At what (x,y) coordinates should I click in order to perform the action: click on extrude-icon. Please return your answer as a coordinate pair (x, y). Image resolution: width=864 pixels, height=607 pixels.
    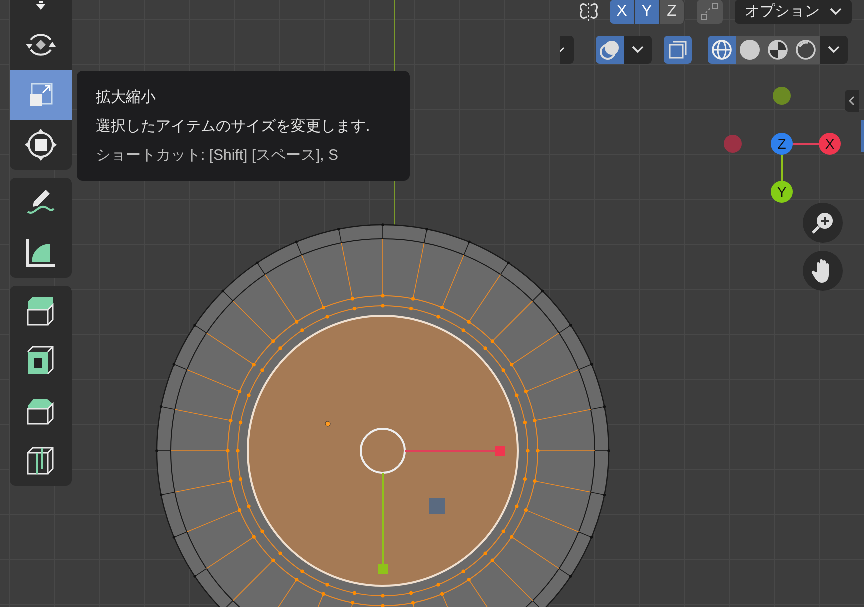
    Looking at the image, I should click on (41, 311).